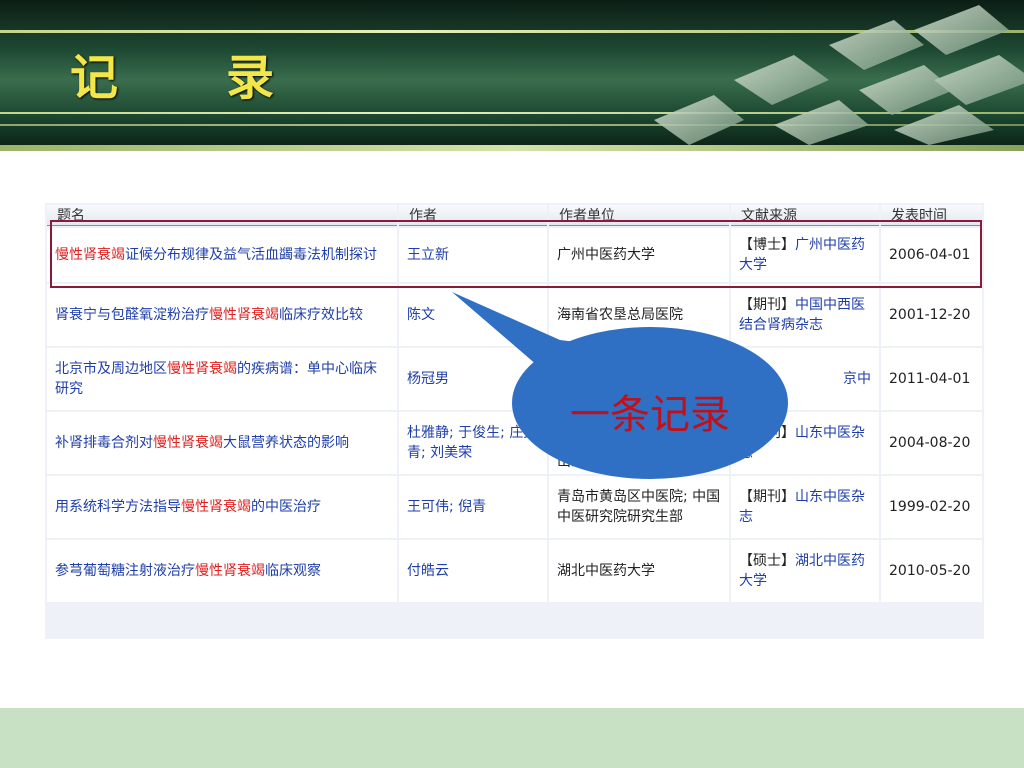 The image size is (1024, 768). What do you see at coordinates (222, 315) in the screenshot?
I see `record-title-link: 肾衰宁与包醛氧淀粉治疗慢性肾衰竭临床疗效比较` at bounding box center [222, 315].